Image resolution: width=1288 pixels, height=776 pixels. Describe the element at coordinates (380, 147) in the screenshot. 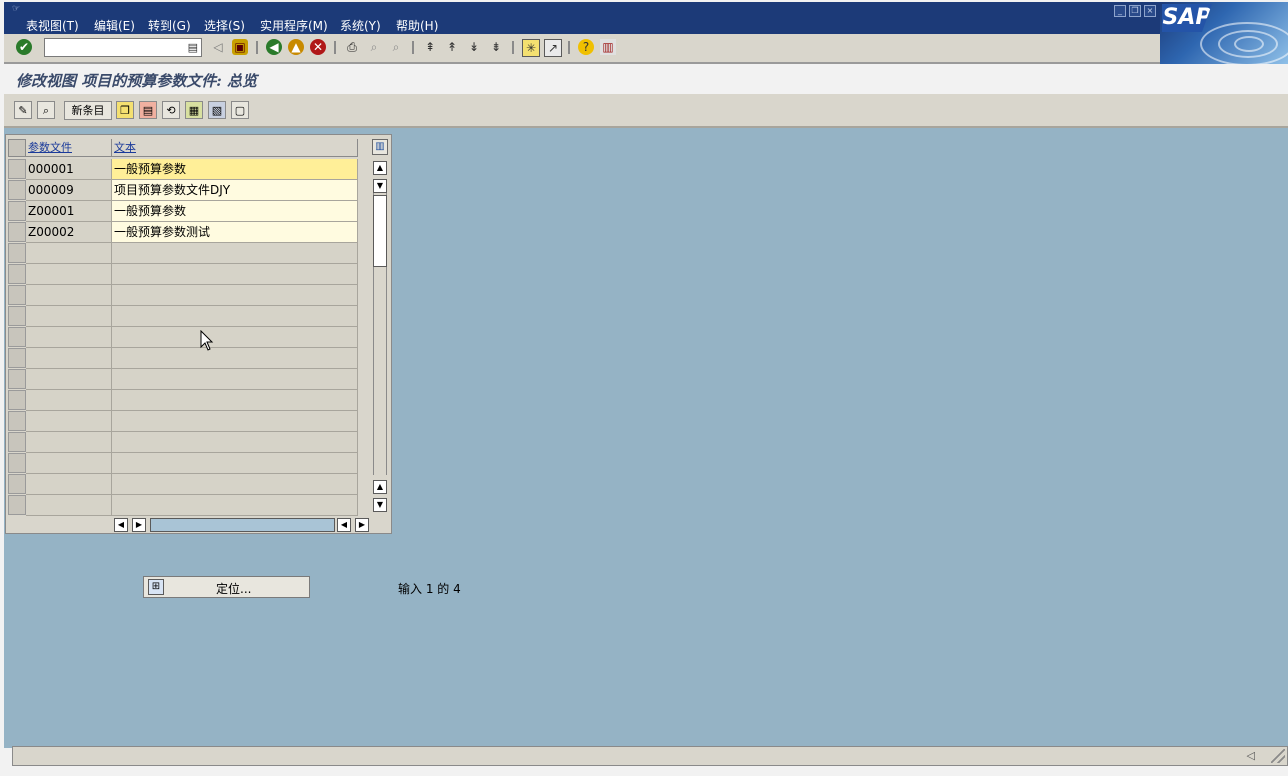

I see `table-settings-icon: ▥` at that location.